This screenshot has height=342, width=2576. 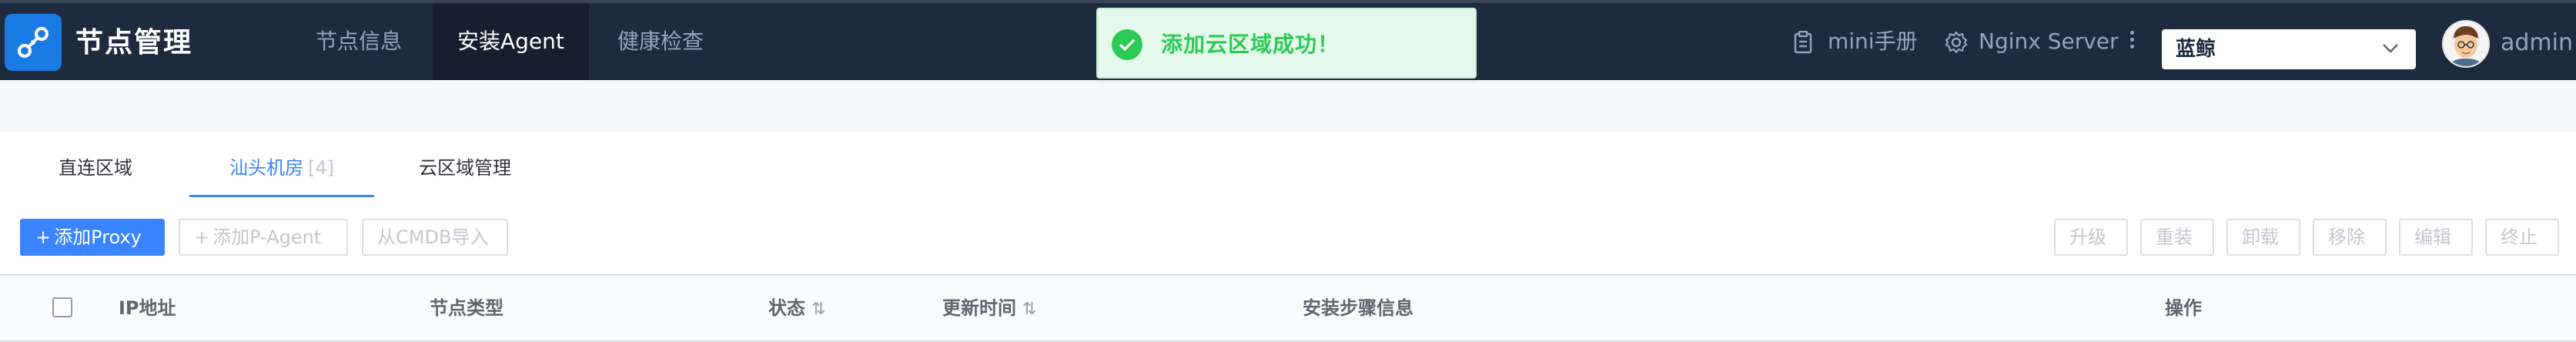 I want to click on clipboard-icon, so click(x=1803, y=43).